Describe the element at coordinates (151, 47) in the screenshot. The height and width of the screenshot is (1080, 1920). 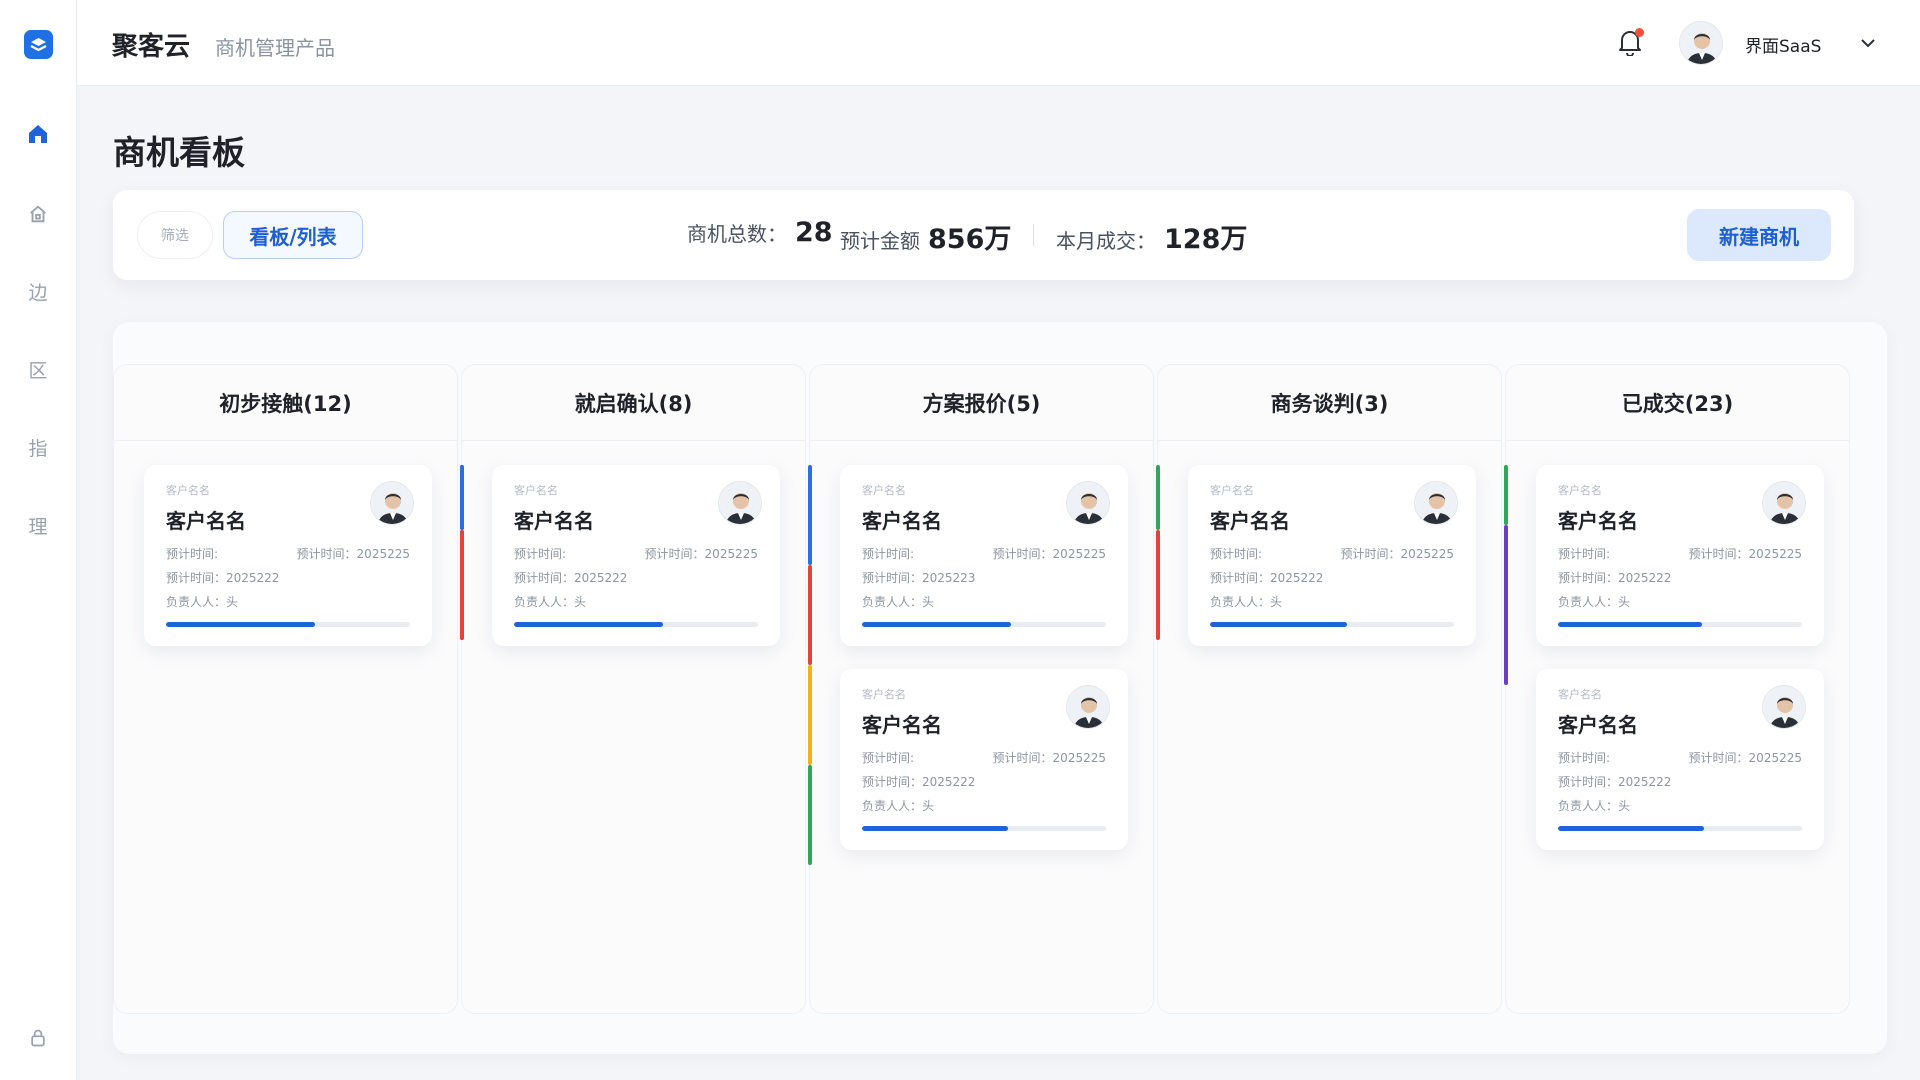
I see `brand-name: 聚客云` at that location.